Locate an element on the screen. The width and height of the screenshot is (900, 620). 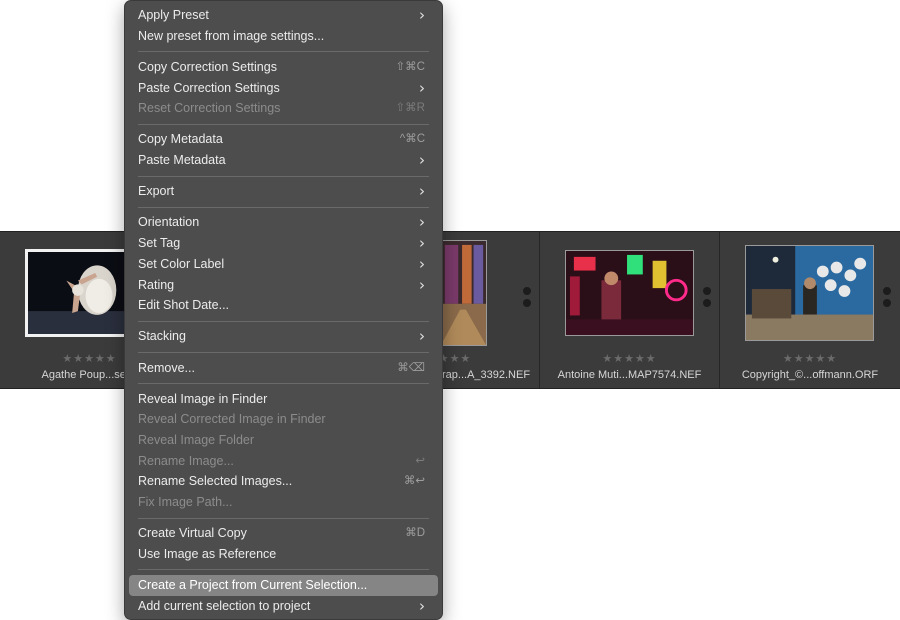
thumbnail-cell: ★★★★★ Copyright_©...offmann.ORF is located at coordinates (810, 310).